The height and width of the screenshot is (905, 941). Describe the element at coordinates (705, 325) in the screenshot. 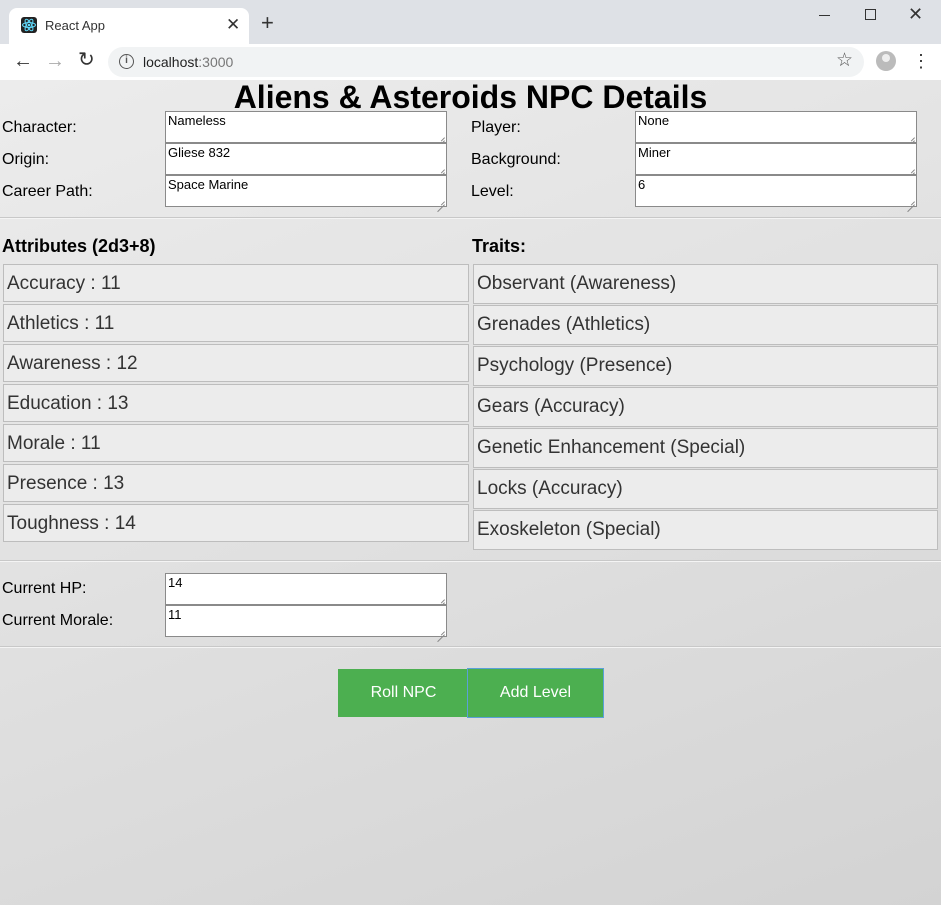

I see `trait-item: Grenades (Athletics)` at that location.